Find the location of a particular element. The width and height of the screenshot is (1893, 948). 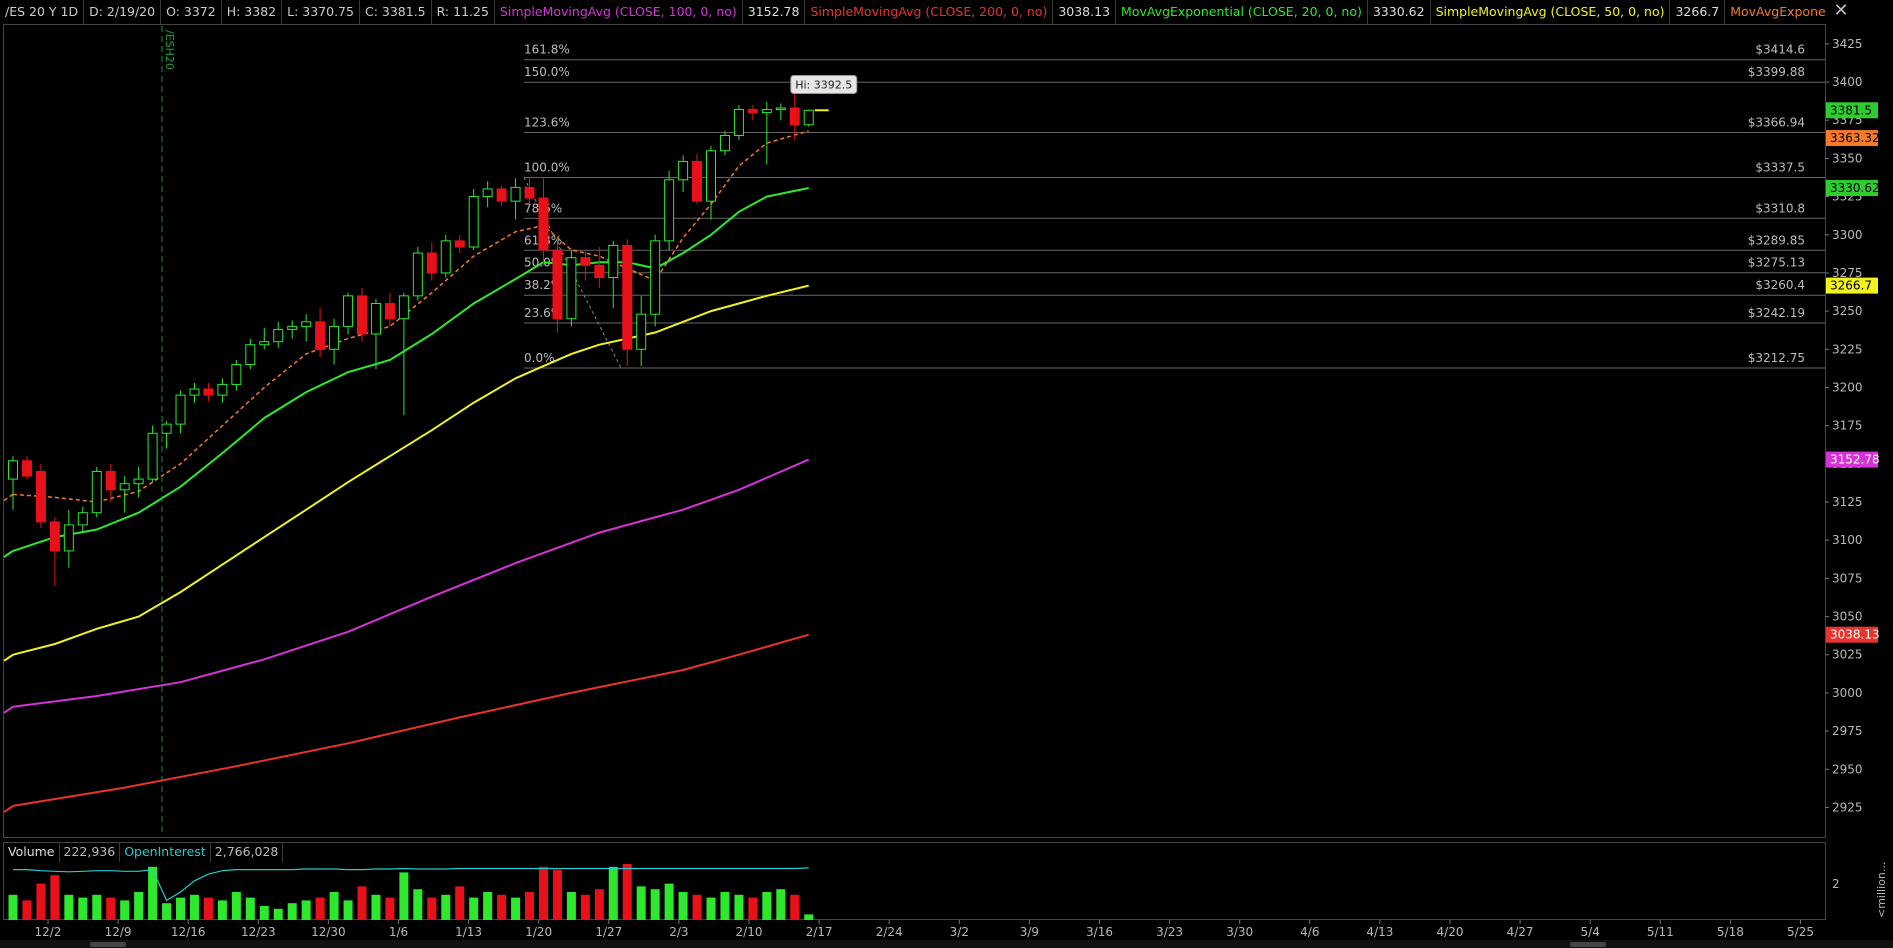

x-tick-label: 4/13 is located at coordinates (1379, 932).